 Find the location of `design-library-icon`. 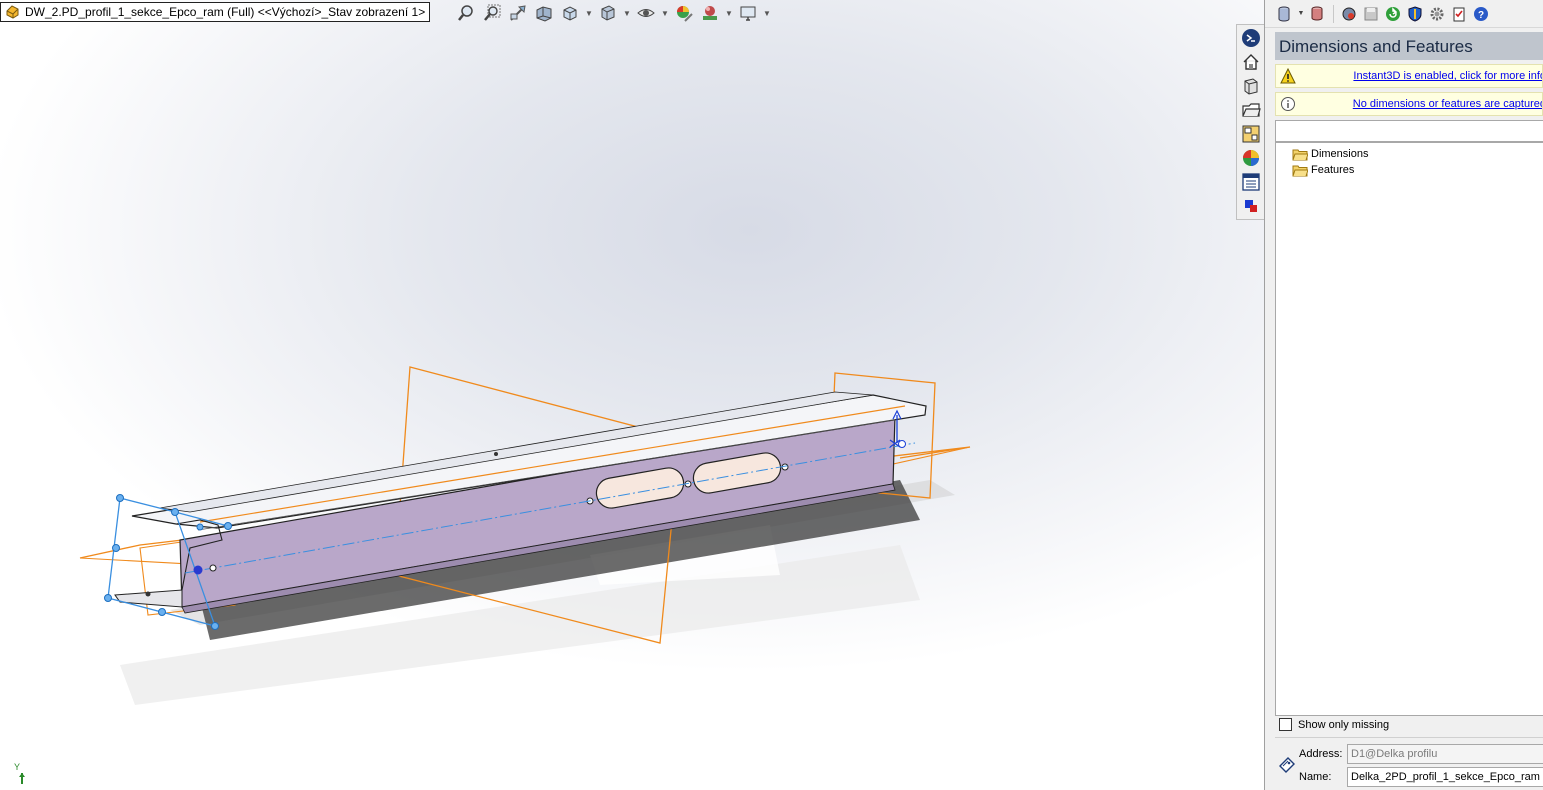

design-library-icon is located at coordinates (1251, 86).